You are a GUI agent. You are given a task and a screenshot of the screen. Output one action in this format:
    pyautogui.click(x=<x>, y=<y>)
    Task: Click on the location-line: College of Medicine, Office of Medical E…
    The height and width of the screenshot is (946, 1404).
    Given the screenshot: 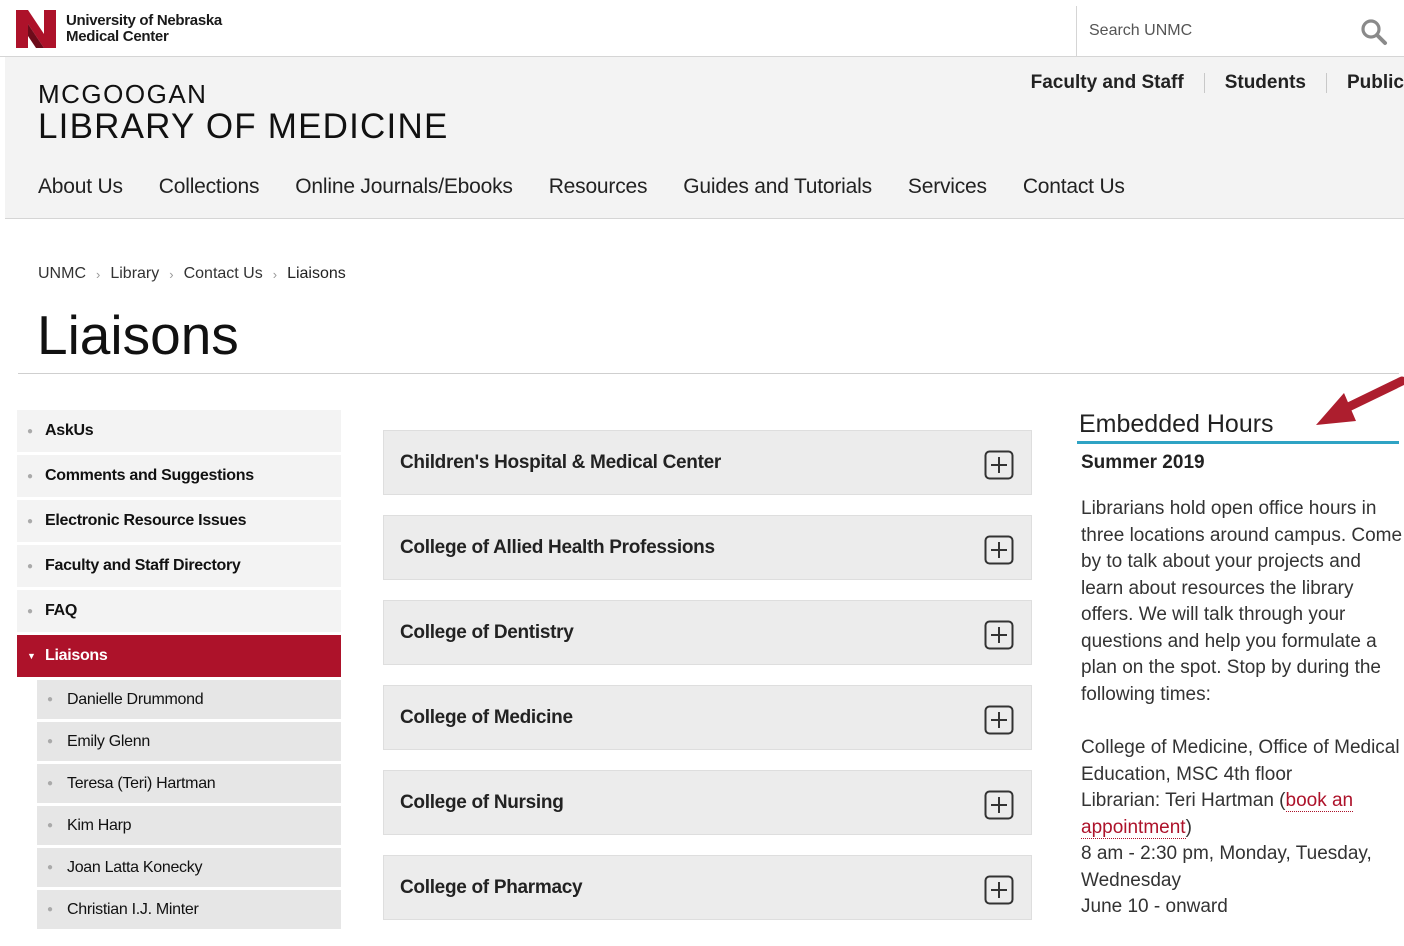 What is the action you would take?
    pyautogui.click(x=1240, y=761)
    